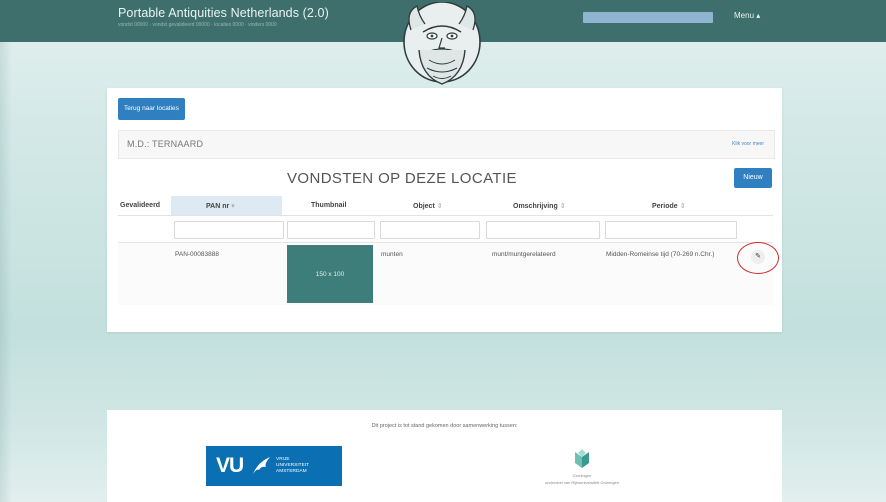 Image resolution: width=886 pixels, height=502 pixels. What do you see at coordinates (233, 206) in the screenshot?
I see `sort-desc-icon: ▾` at bounding box center [233, 206].